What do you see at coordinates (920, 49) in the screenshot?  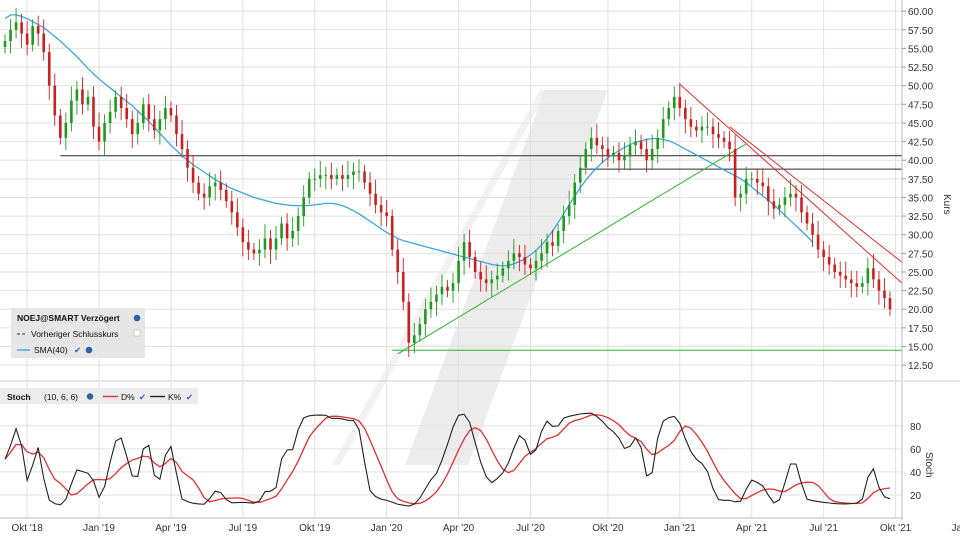 I see `price-tick-label: 55.00` at bounding box center [920, 49].